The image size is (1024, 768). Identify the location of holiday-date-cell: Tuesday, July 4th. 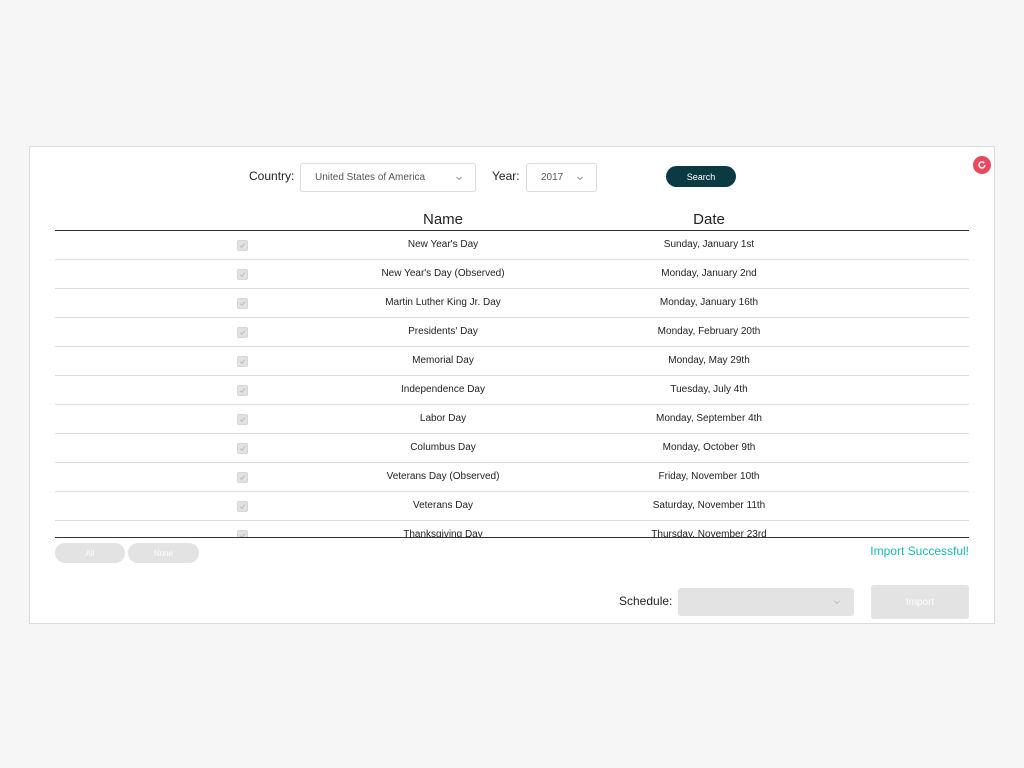
(709, 389).